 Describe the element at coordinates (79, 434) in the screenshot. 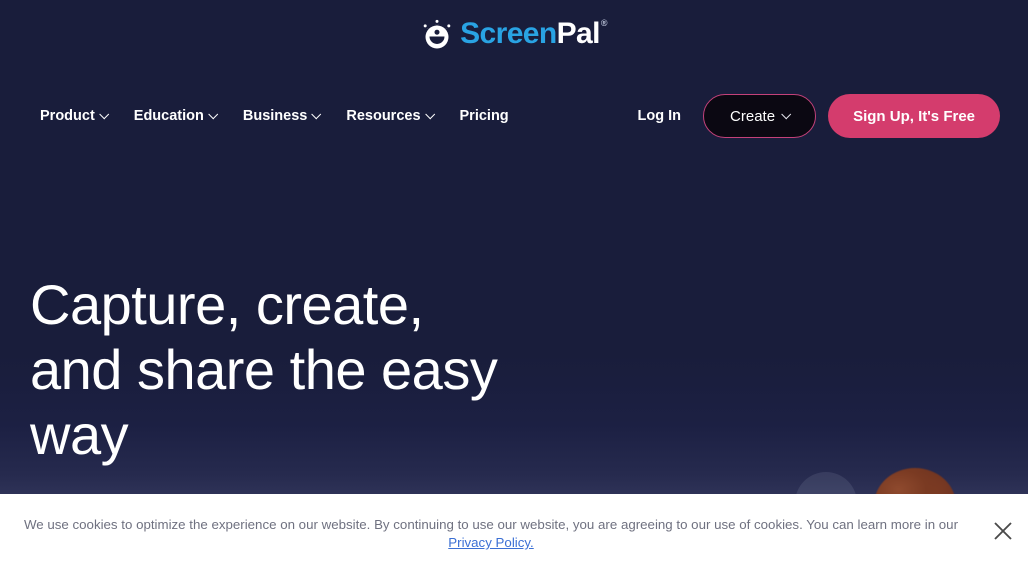

I see `headline-line-3: way` at that location.